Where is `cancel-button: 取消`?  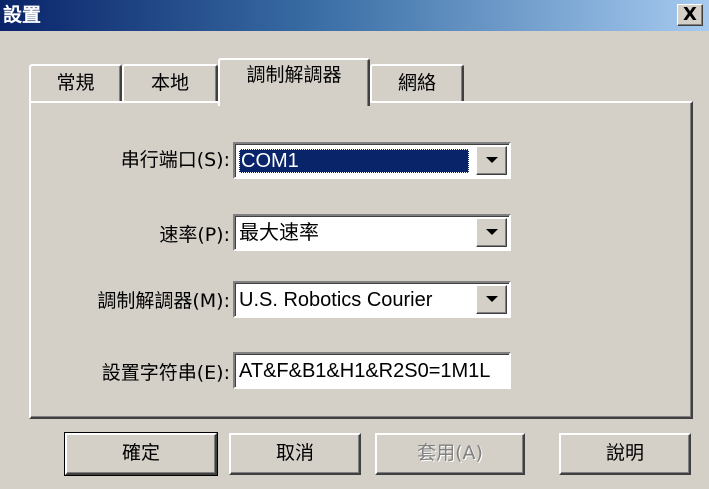
cancel-button: 取消 is located at coordinates (295, 454).